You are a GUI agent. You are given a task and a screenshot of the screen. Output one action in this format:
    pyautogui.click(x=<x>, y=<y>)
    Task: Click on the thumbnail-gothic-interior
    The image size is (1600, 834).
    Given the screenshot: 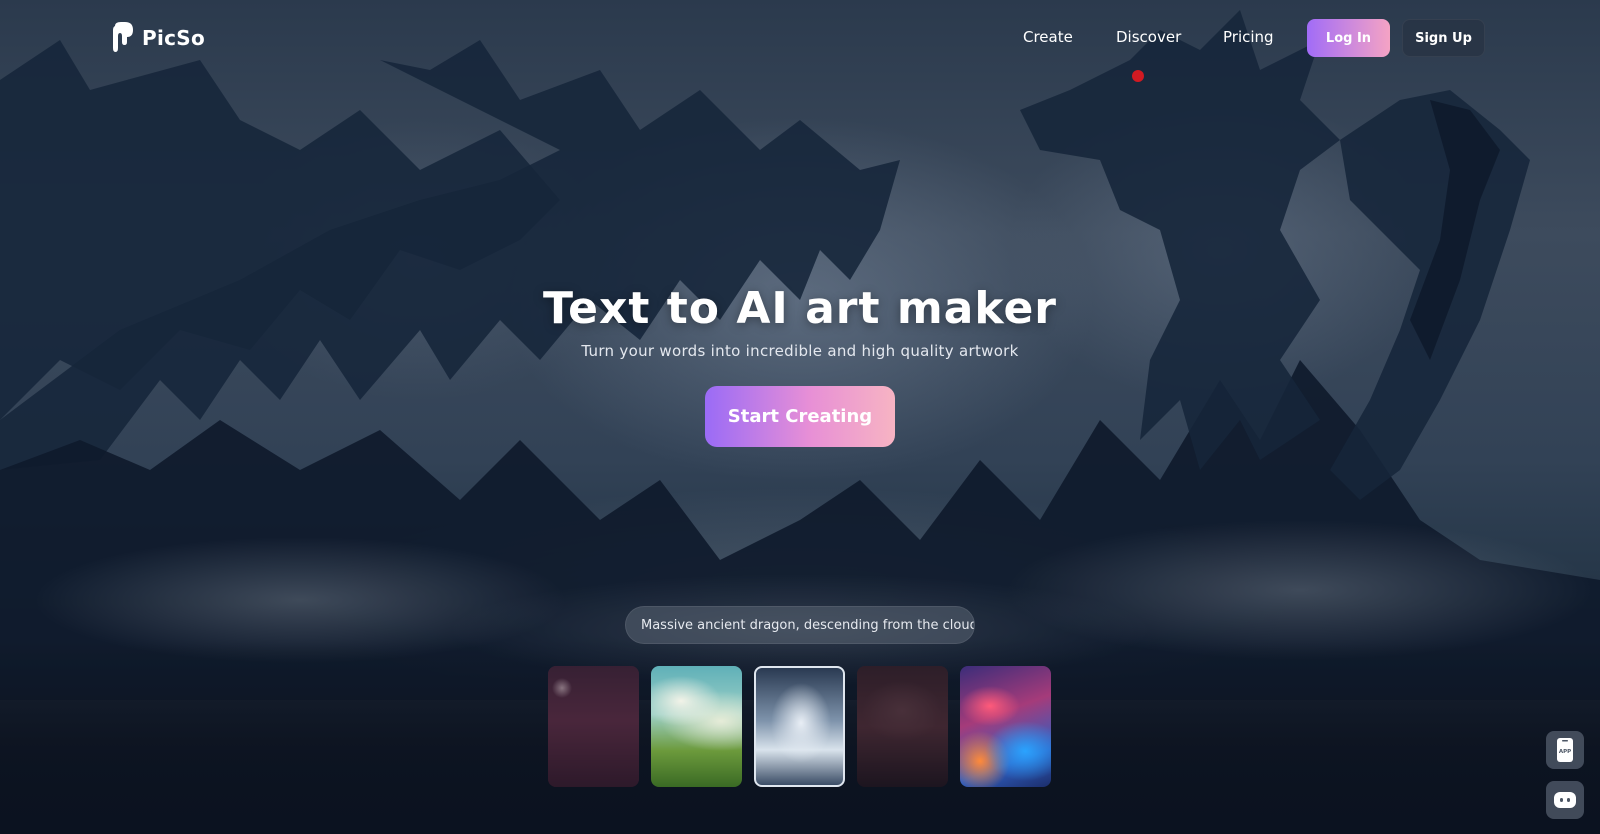 What is the action you would take?
    pyautogui.click(x=593, y=726)
    